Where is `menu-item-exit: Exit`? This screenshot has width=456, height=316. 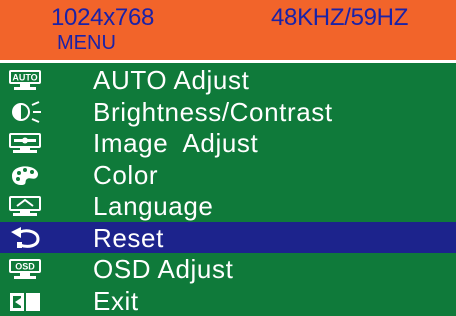
menu-item-exit: Exit is located at coordinates (228, 300).